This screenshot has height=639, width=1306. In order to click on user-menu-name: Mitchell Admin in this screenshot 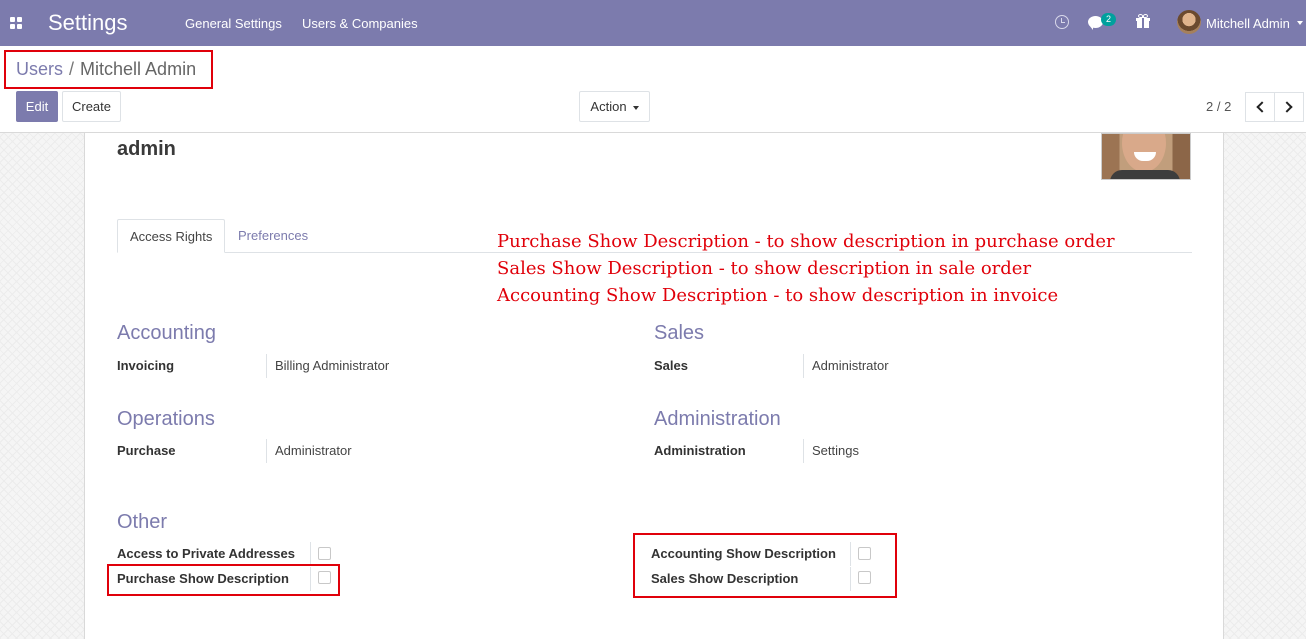, I will do `click(1248, 23)`.